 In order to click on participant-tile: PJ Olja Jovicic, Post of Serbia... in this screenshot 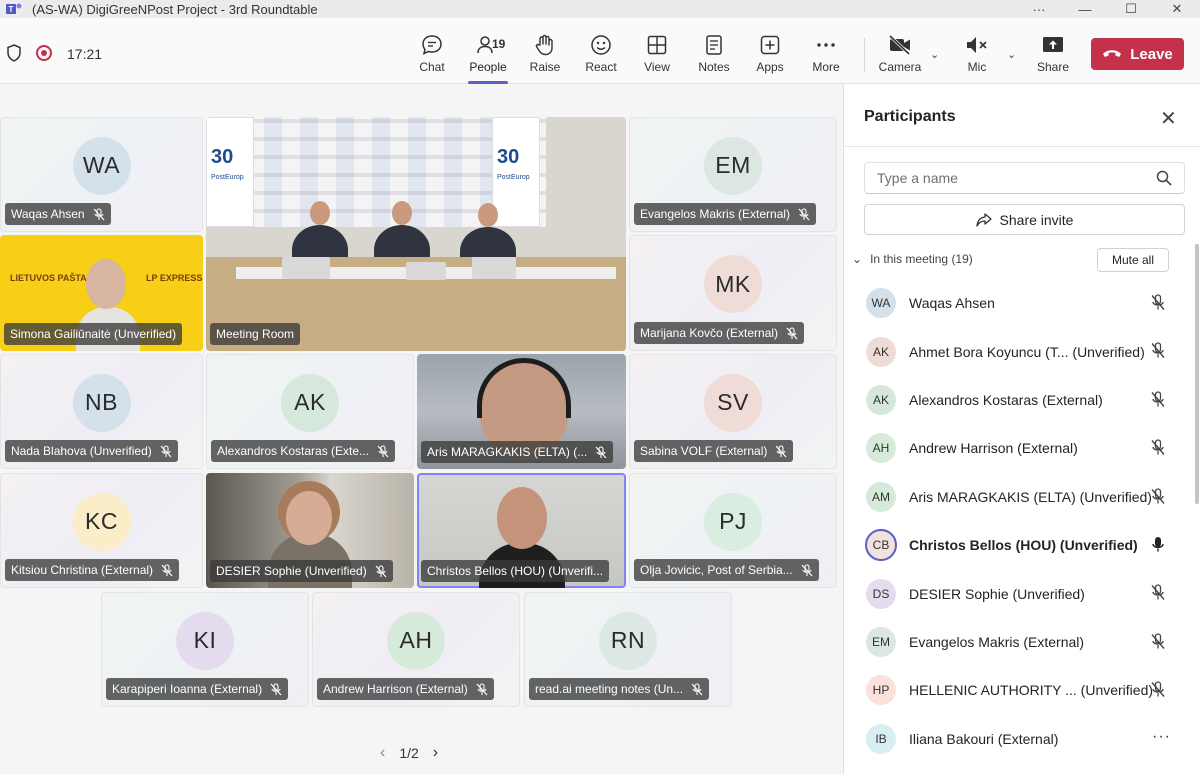, I will do `click(733, 530)`.